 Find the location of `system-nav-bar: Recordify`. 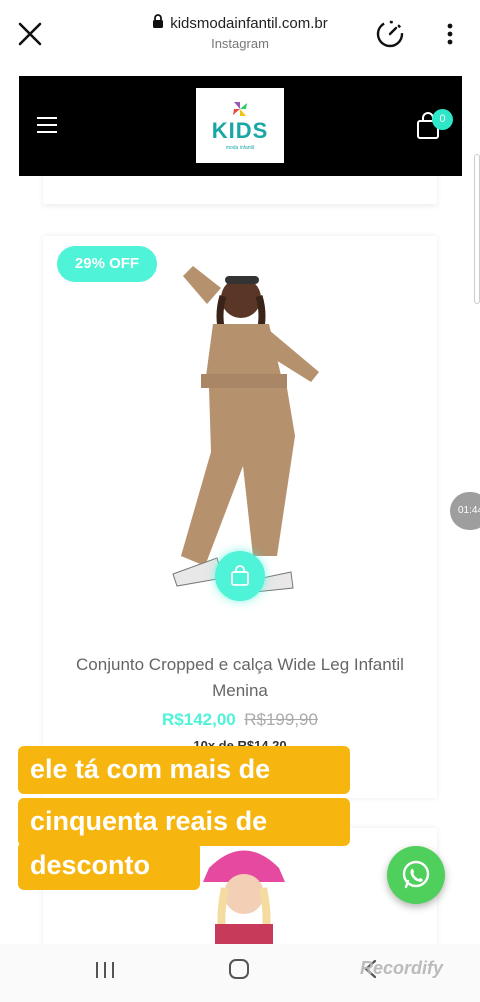

system-nav-bar: Recordify is located at coordinates (240, 973).